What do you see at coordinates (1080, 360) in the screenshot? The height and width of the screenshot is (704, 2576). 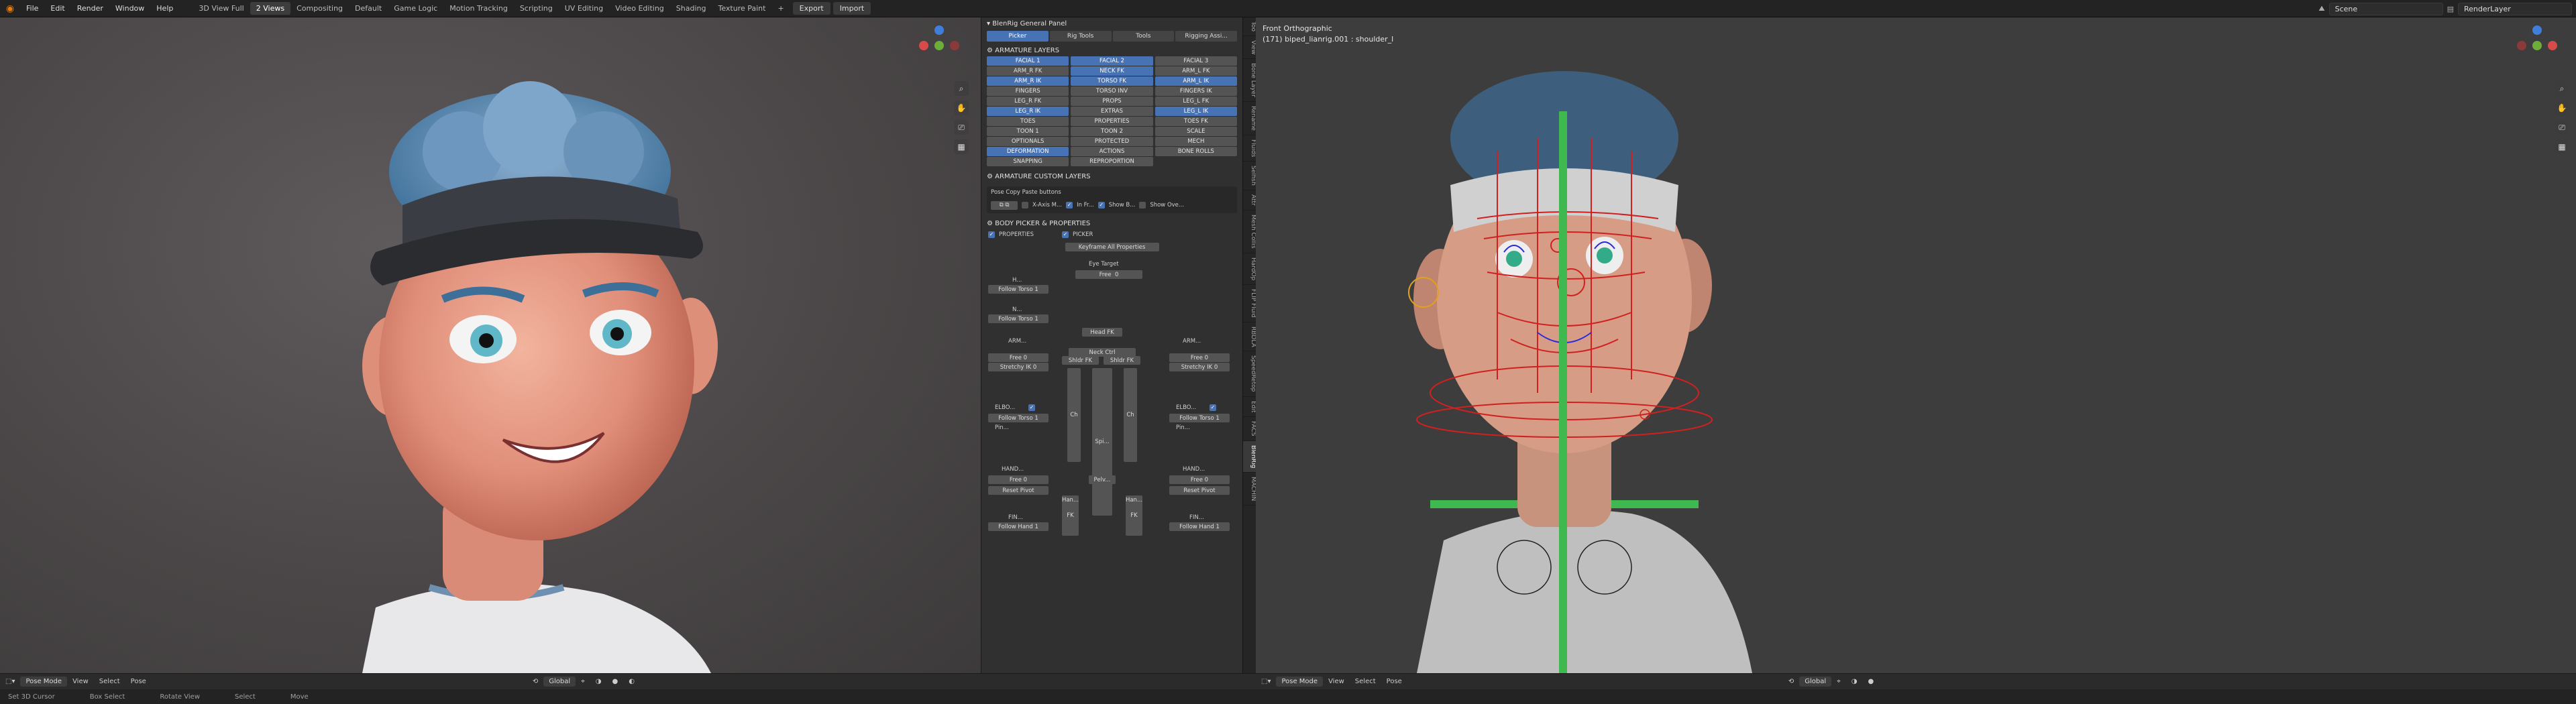 I see `shoulder-r-fk-button: Shldr FK` at bounding box center [1080, 360].